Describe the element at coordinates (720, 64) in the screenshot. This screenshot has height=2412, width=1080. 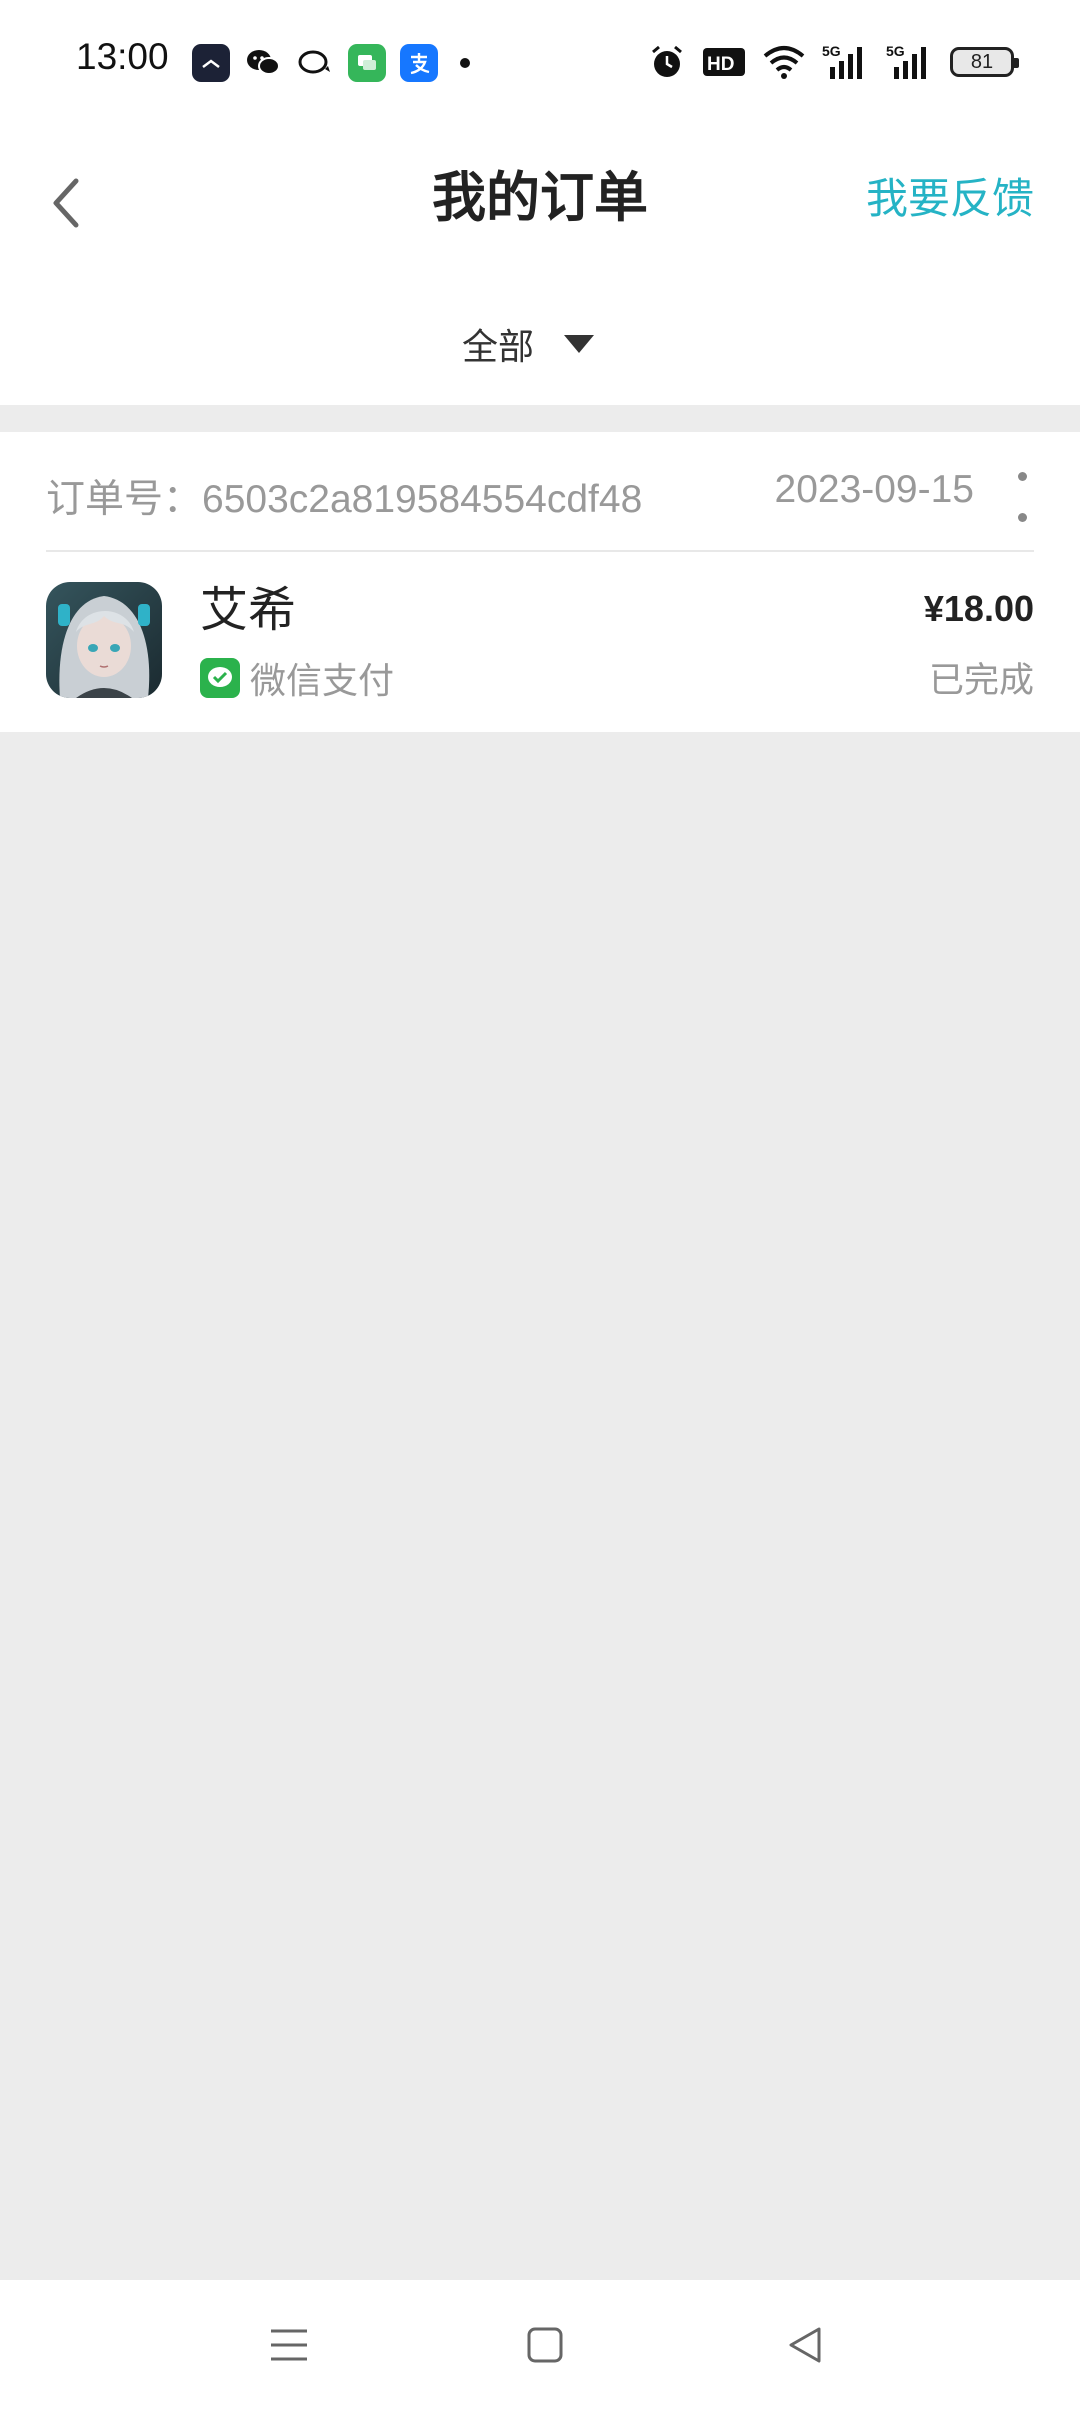
I see `hd-label: HD` at that location.